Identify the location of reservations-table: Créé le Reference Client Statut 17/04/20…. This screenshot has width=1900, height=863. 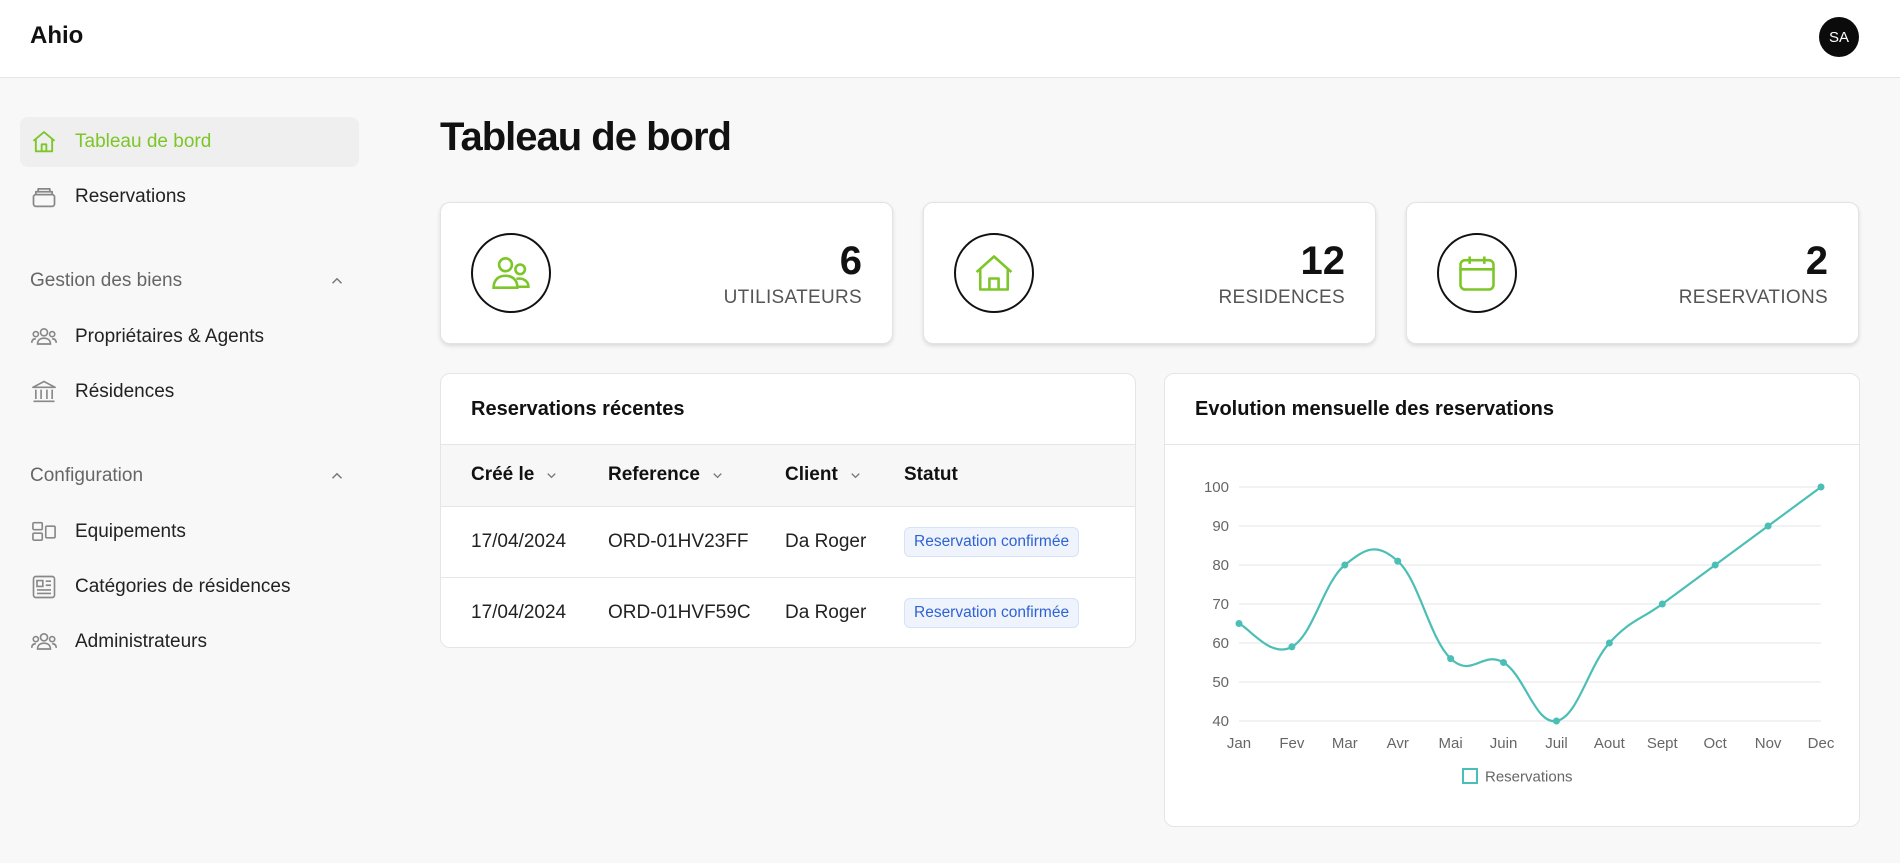
(788, 546).